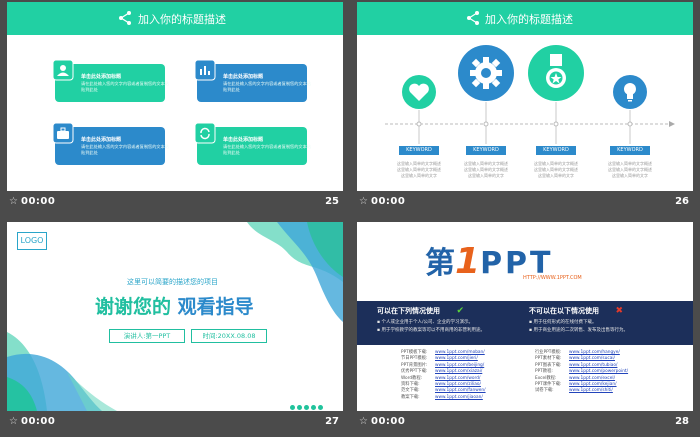 Image resolution: width=700 pixels, height=437 pixels. Describe the element at coordinates (563, 322) in the screenshot. I see `cannot-use-line: ▪ 用于任何形式的在线付费下载。` at that location.